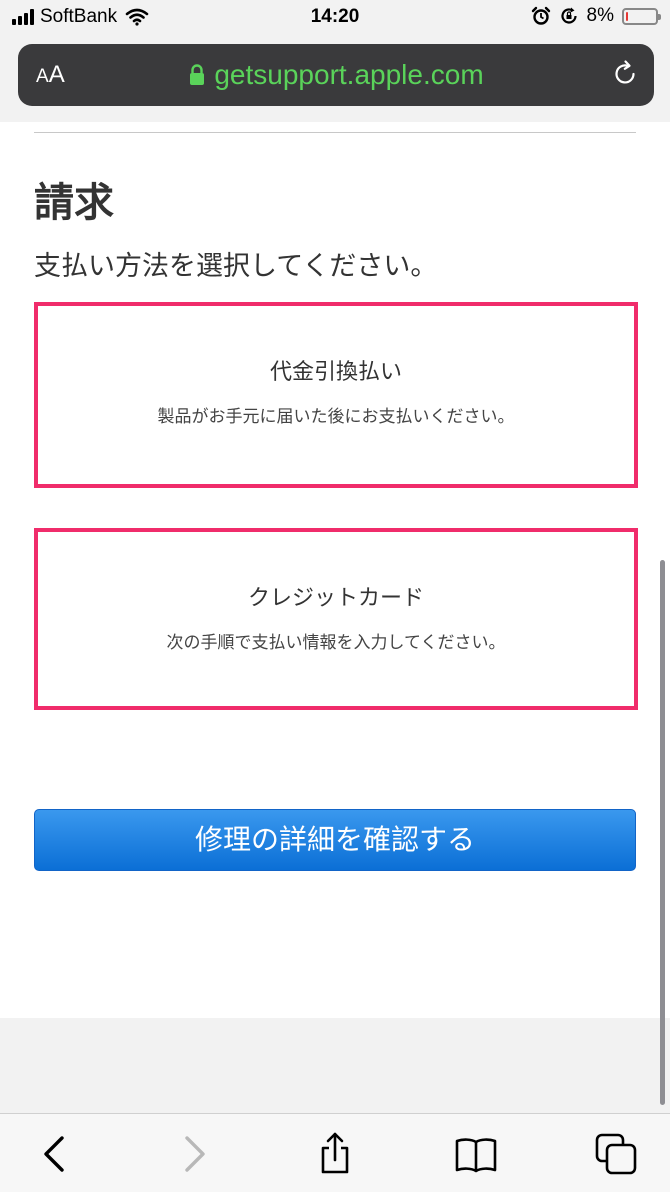  Describe the element at coordinates (74, 203) in the screenshot. I see `page-title: 請求` at that location.